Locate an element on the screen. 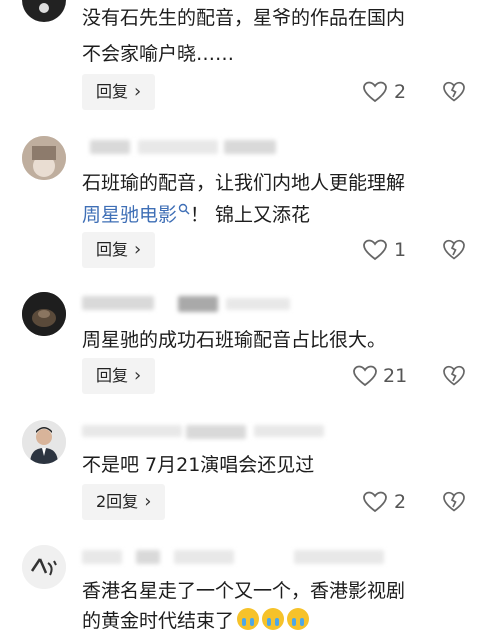 The image size is (494, 640). topic-link: 周星驰电影 is located at coordinates (129, 215).